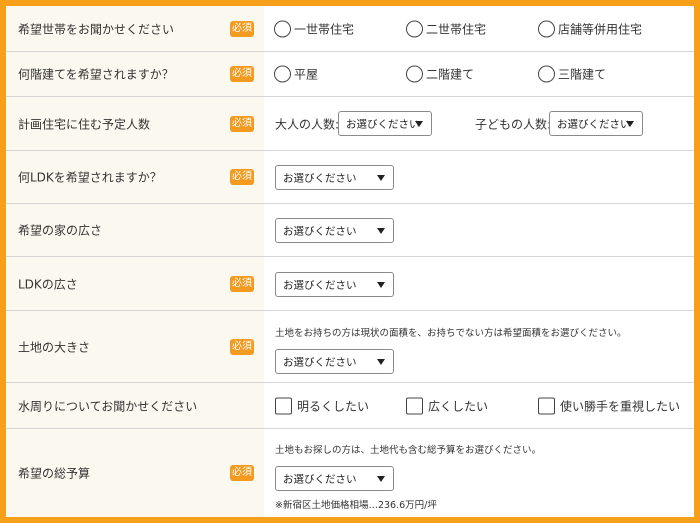  I want to click on row-house-size: 希望の家の広さ お選びください, so click(350, 230).